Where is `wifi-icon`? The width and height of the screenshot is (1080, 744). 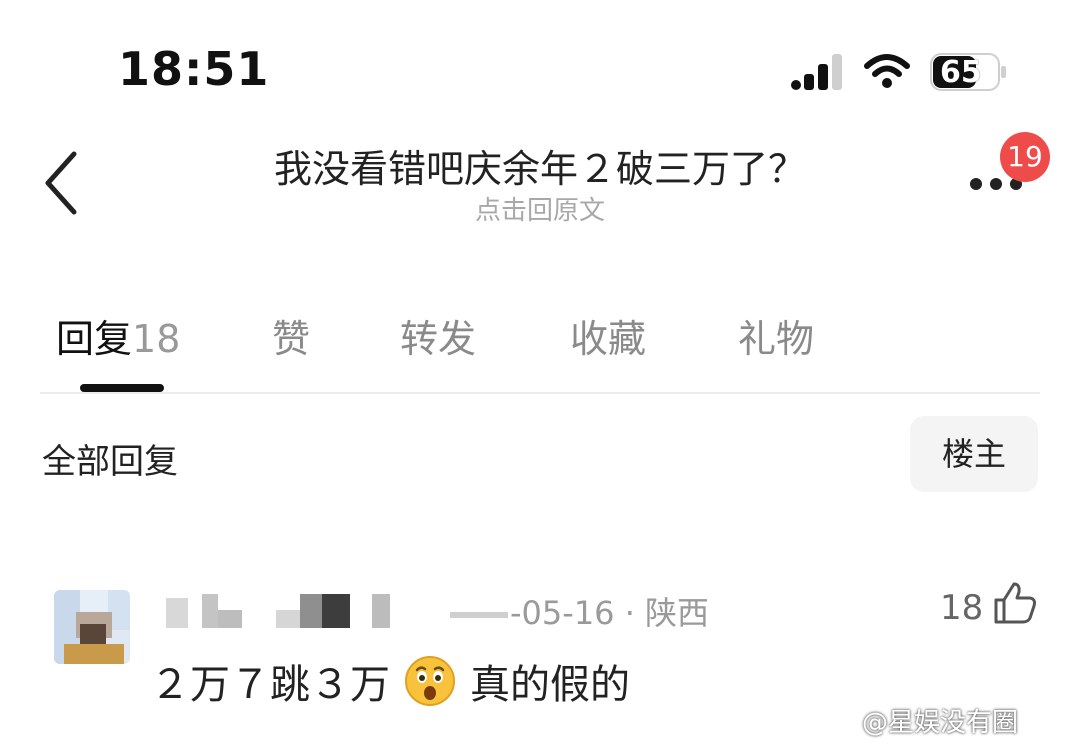 wifi-icon is located at coordinates (887, 71).